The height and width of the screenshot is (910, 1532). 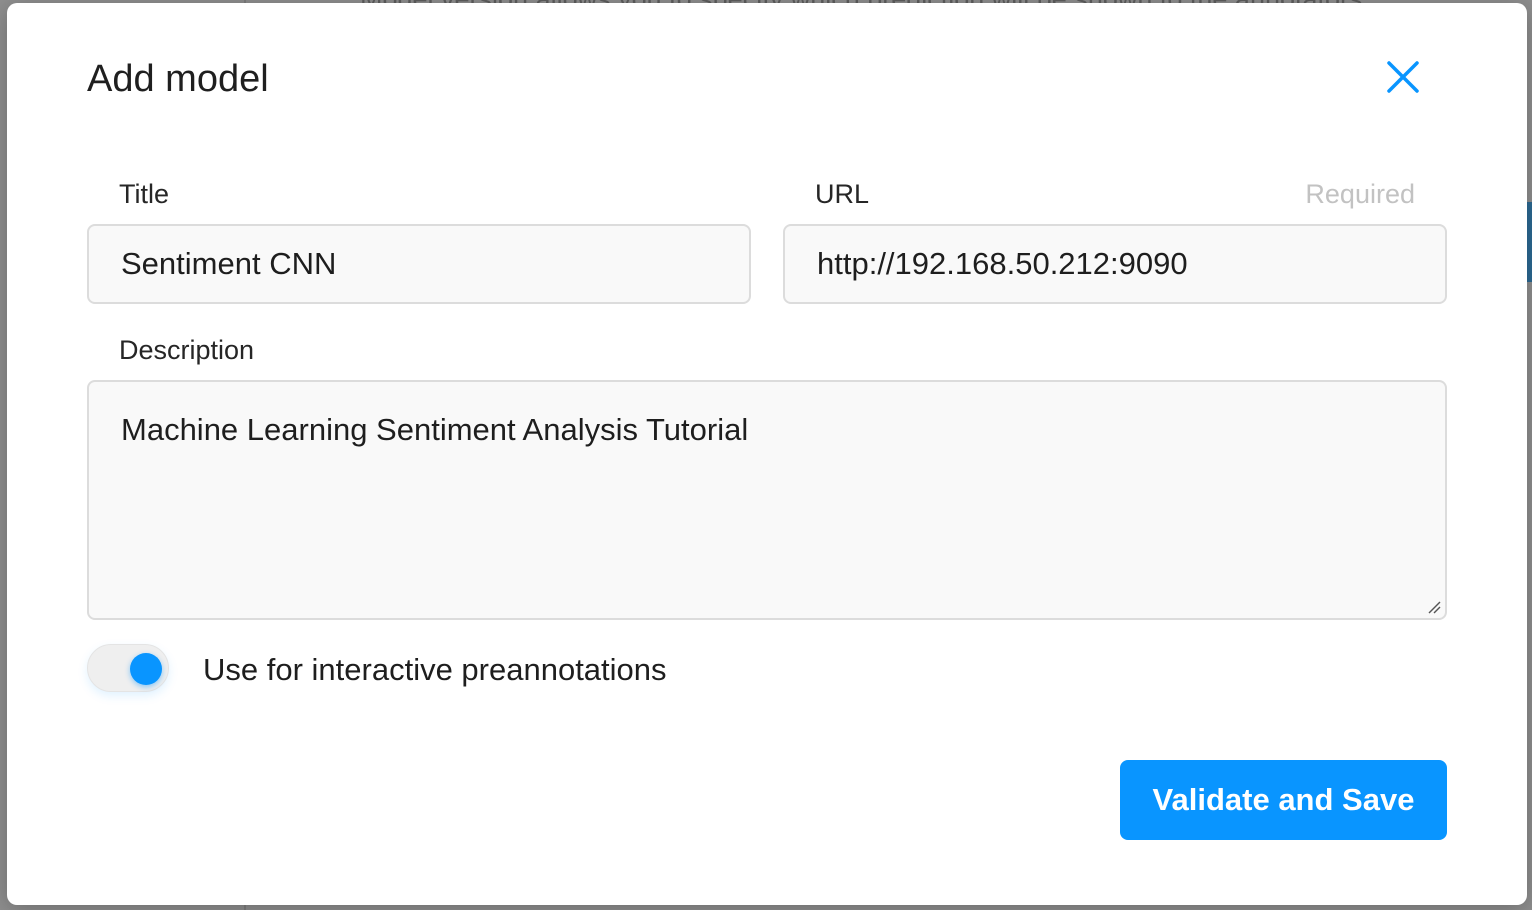 What do you see at coordinates (1529, 242) in the screenshot?
I see `background-accent-bar` at bounding box center [1529, 242].